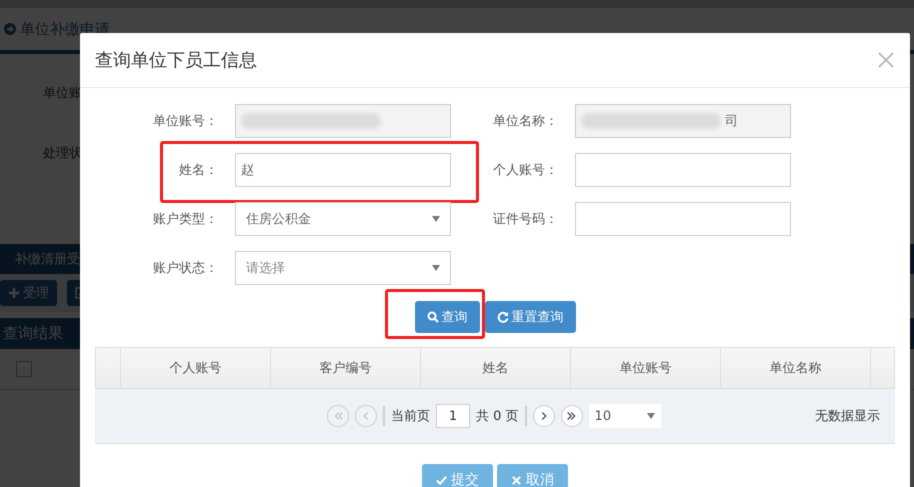  What do you see at coordinates (453, 416) in the screenshot?
I see `page-input: 1` at bounding box center [453, 416].